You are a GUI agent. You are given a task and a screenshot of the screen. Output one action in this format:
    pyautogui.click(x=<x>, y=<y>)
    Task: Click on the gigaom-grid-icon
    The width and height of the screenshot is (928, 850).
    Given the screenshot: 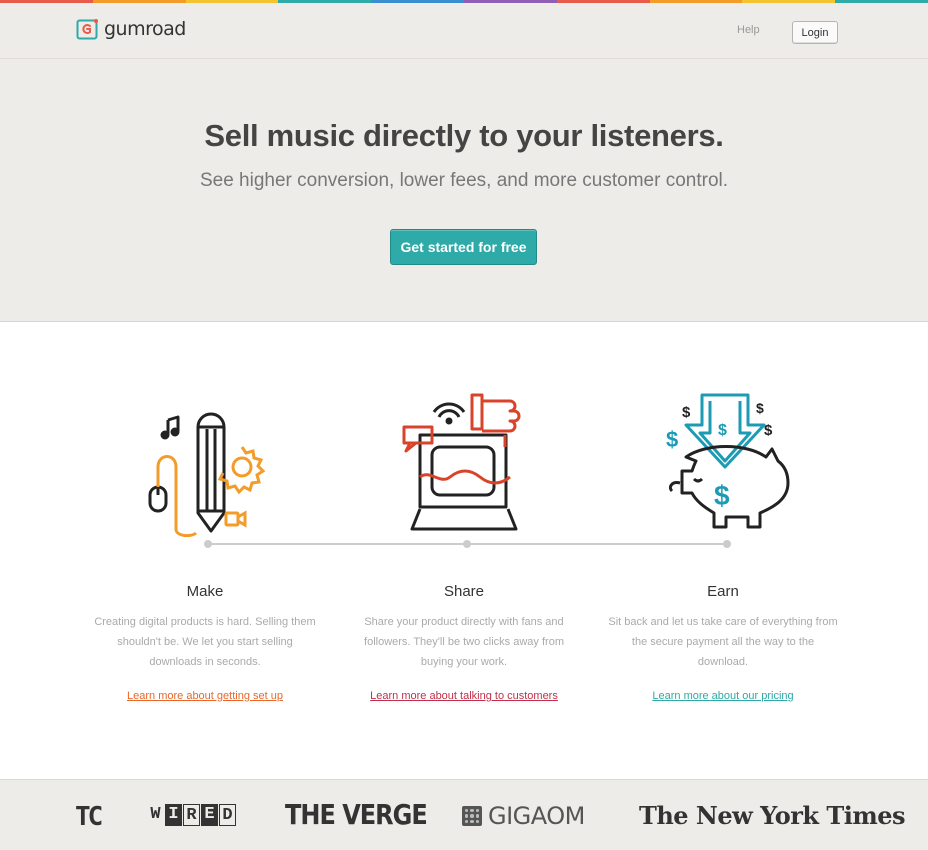 What is the action you would take?
    pyautogui.click(x=472, y=816)
    